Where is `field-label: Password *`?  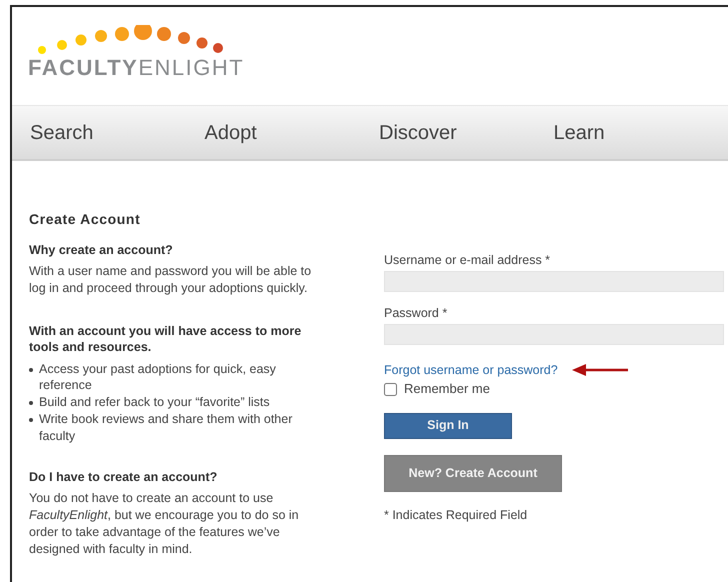 field-label: Password * is located at coordinates (416, 313).